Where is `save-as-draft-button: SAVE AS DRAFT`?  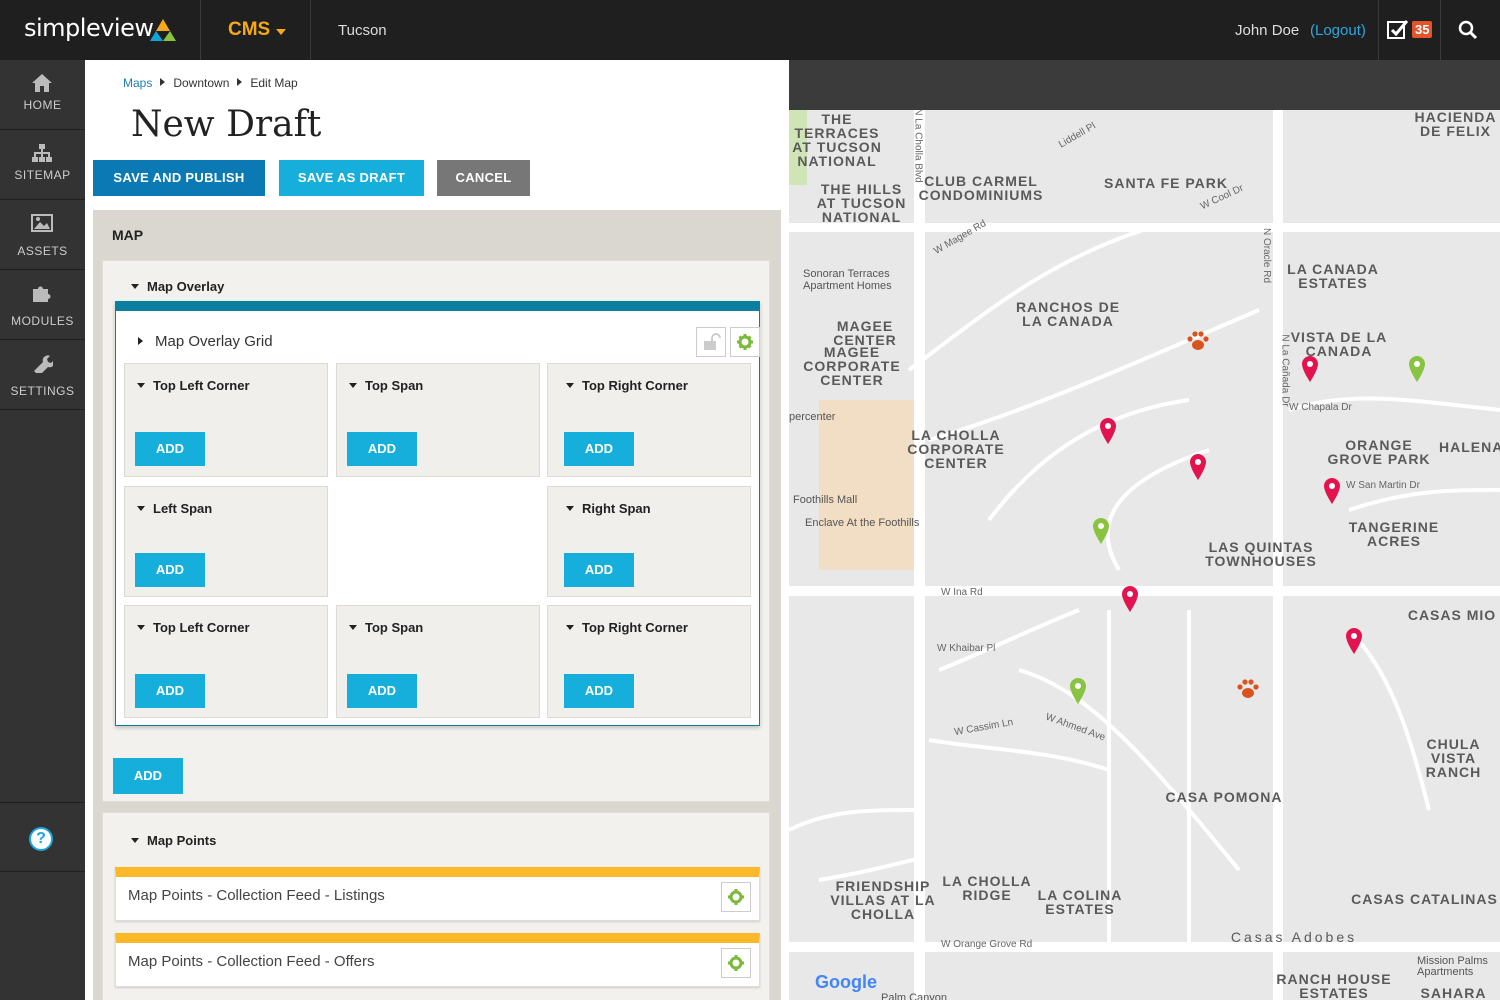 save-as-draft-button: SAVE AS DRAFT is located at coordinates (351, 178).